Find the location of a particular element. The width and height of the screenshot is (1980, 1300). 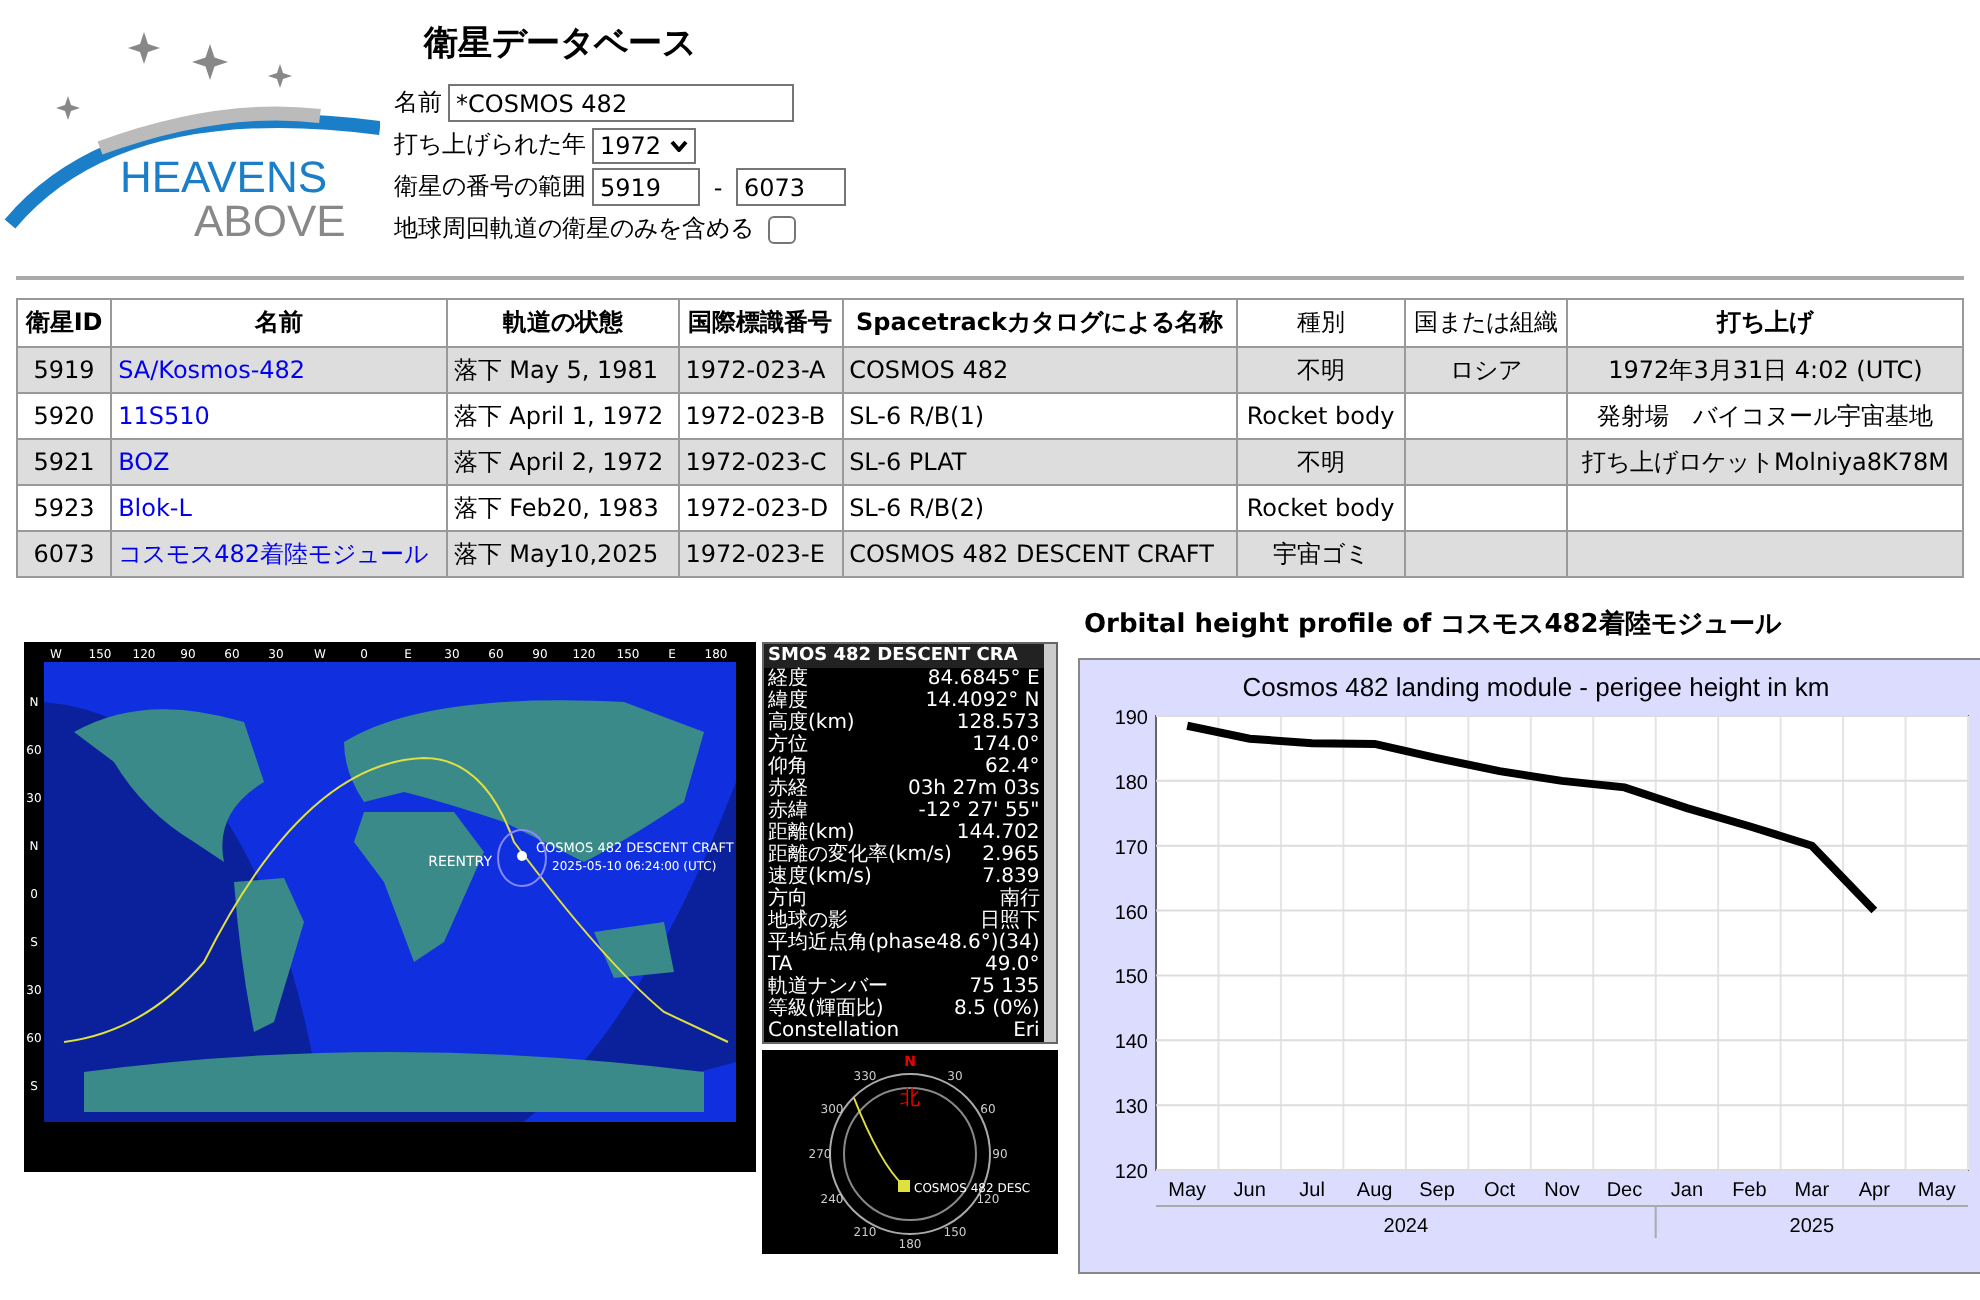

info-label: 緯度 is located at coordinates (788, 701).